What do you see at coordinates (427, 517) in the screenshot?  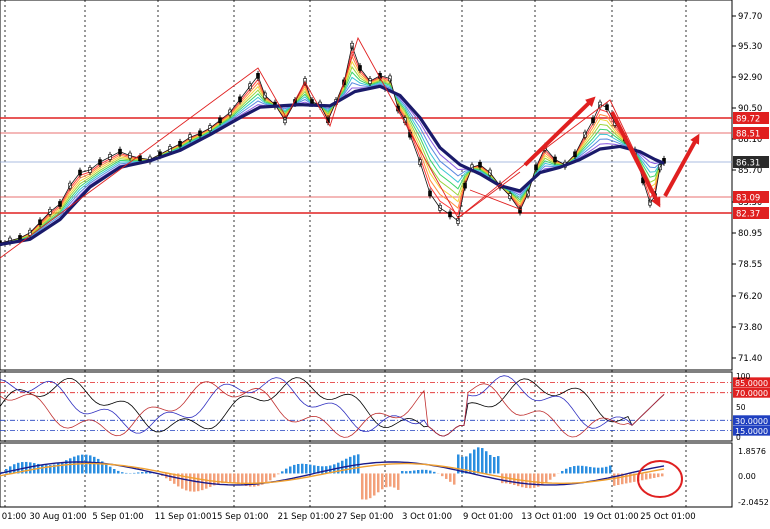 I see `x-tick-label: 3 Oct 01:00` at bounding box center [427, 517].